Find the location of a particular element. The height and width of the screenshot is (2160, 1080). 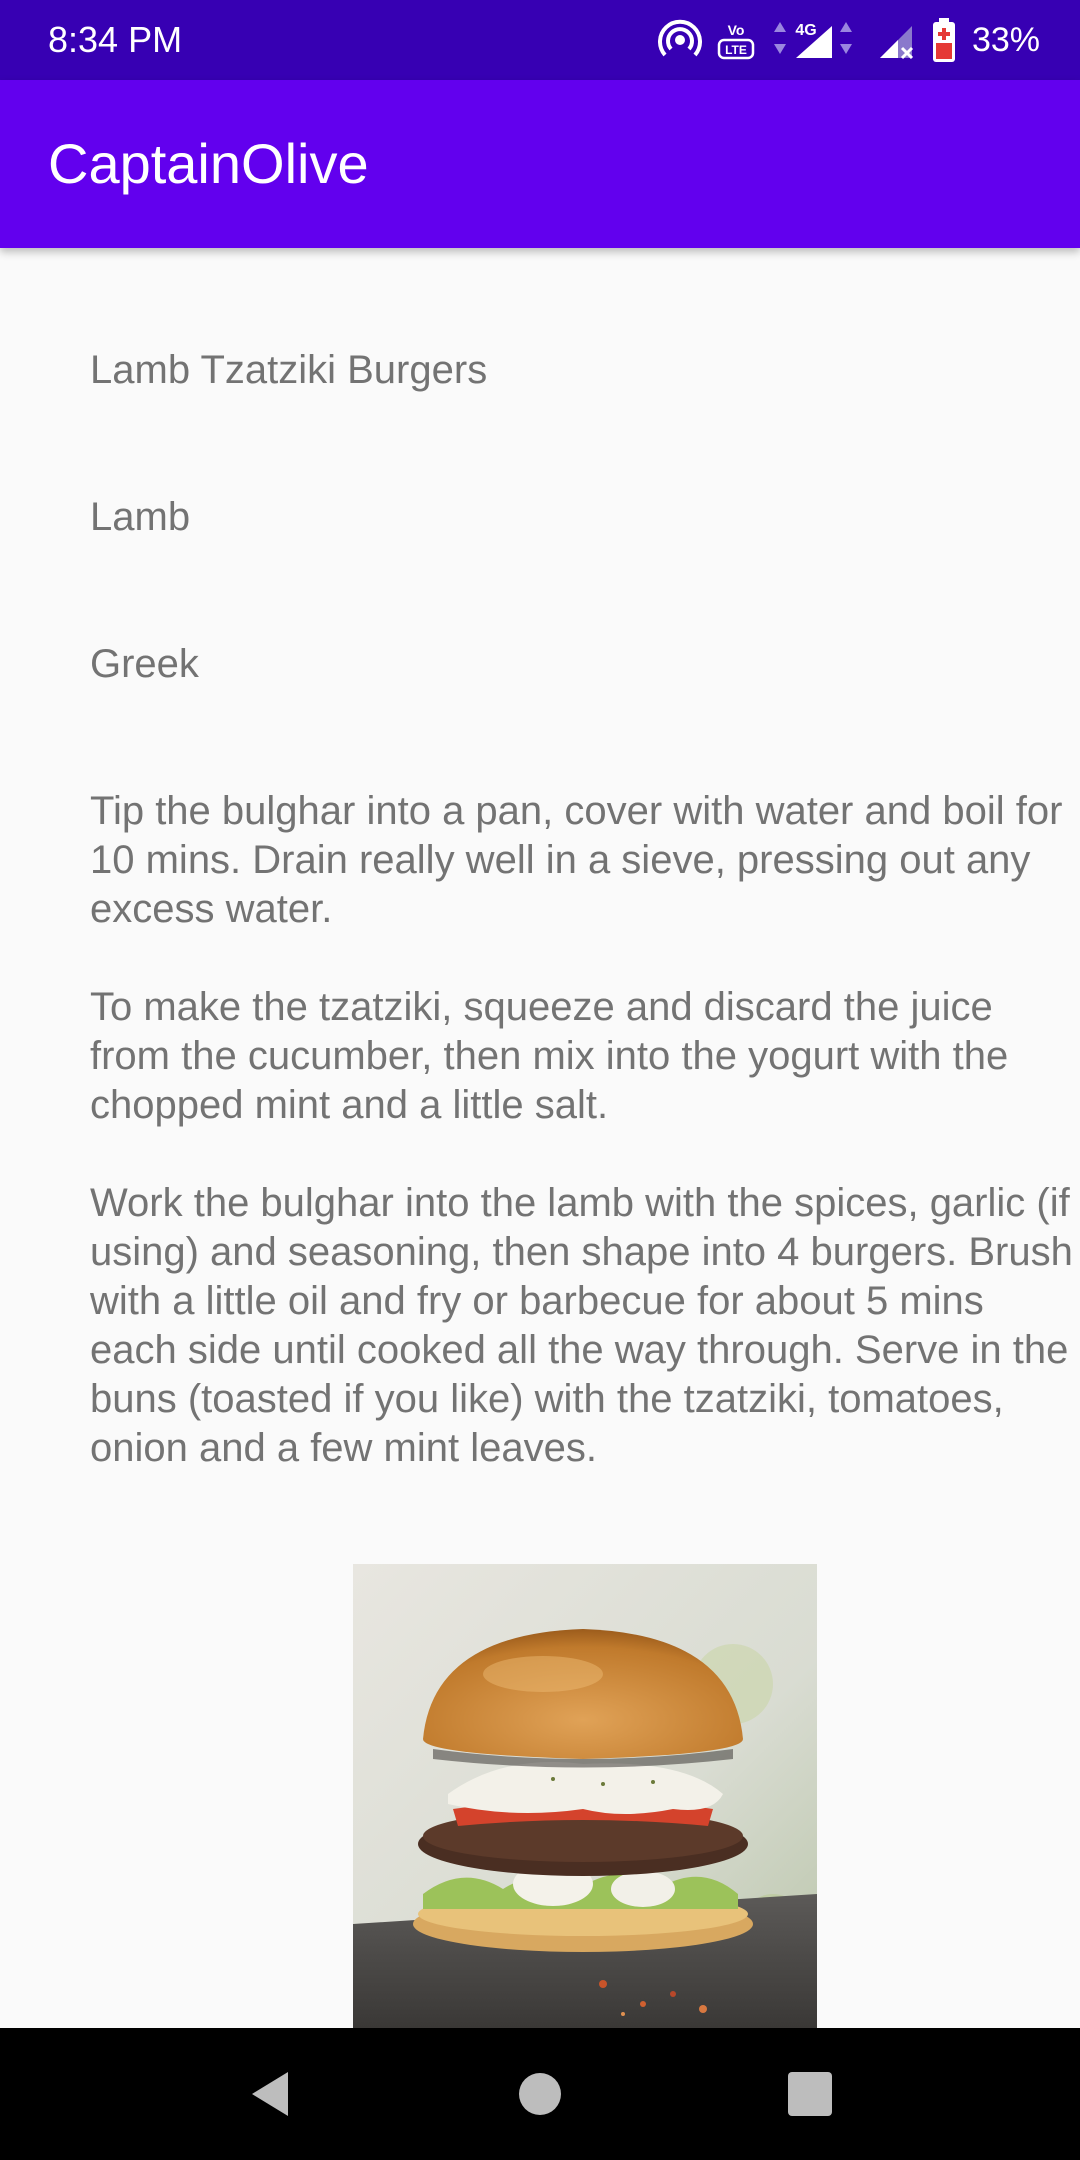

status-icons: Vo LTE 4G 33% is located at coordinates (848, 40).